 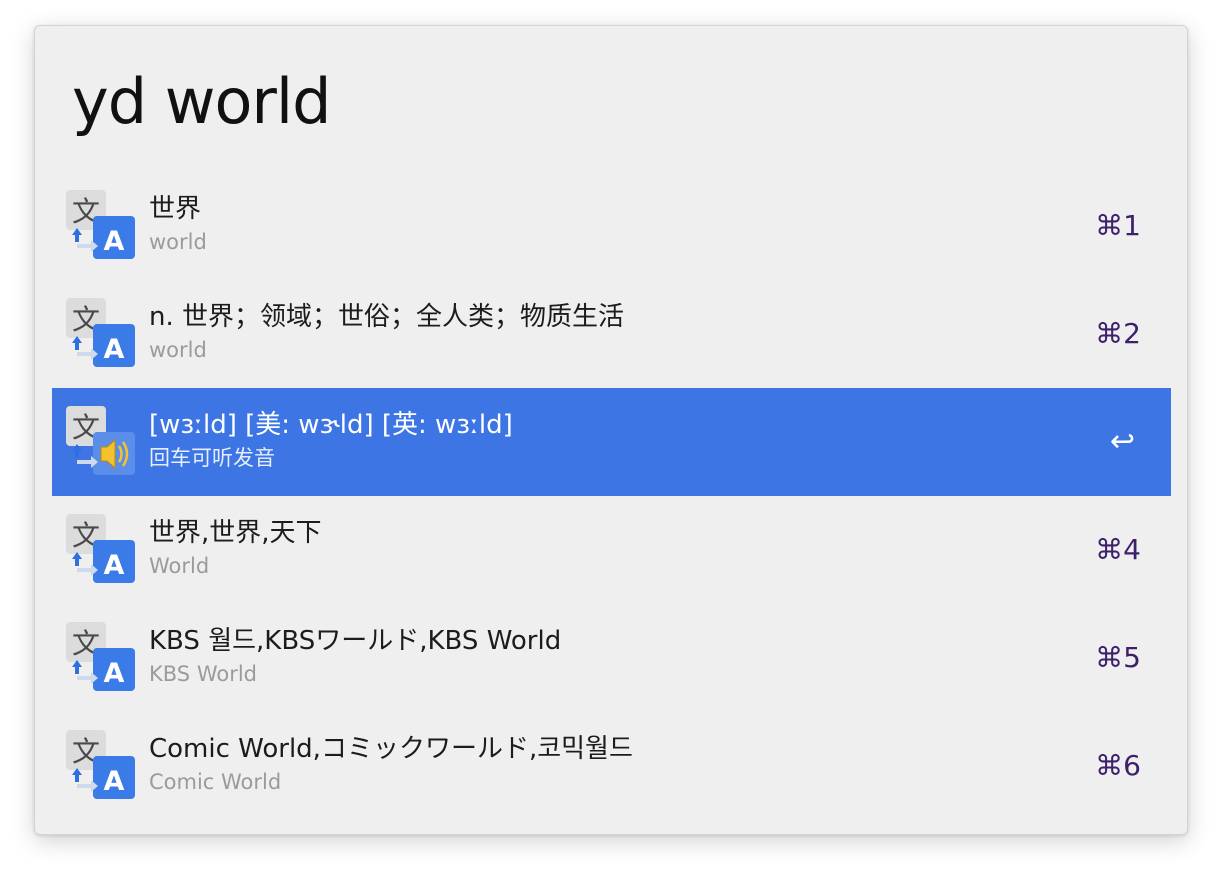 What do you see at coordinates (101, 442) in the screenshot?
I see `translate-speaker-icon: 文` at bounding box center [101, 442].